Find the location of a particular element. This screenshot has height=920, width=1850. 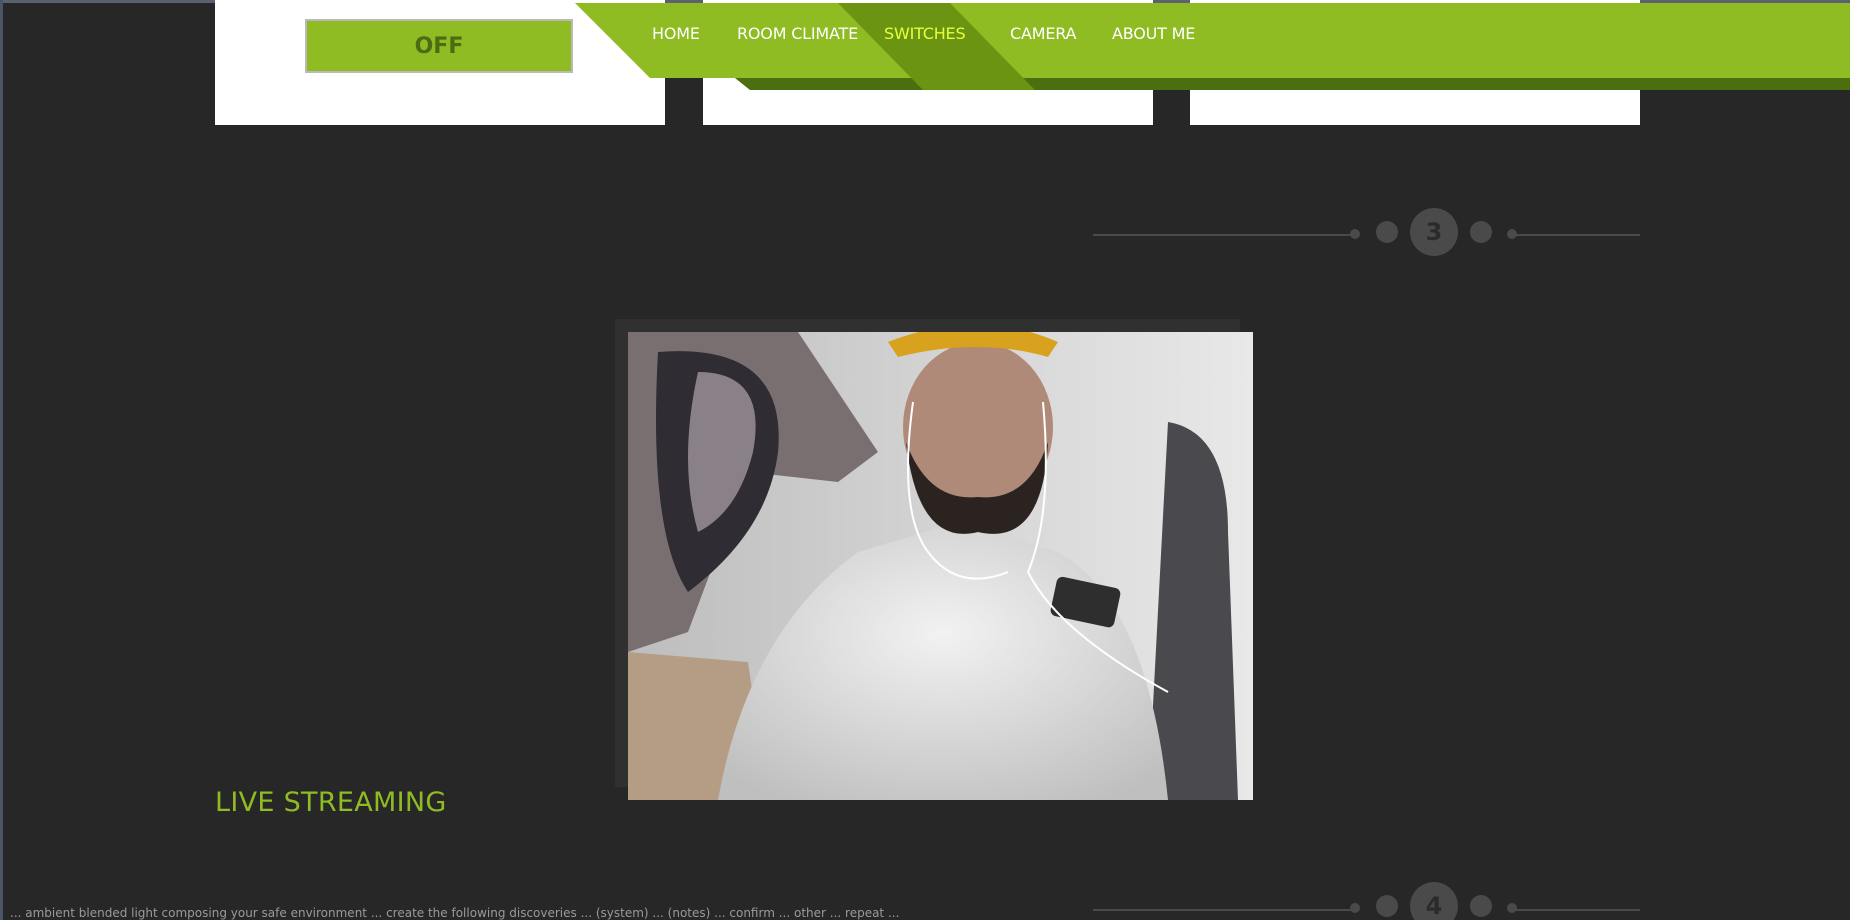

pager-current-number: 3 is located at coordinates (1434, 232).